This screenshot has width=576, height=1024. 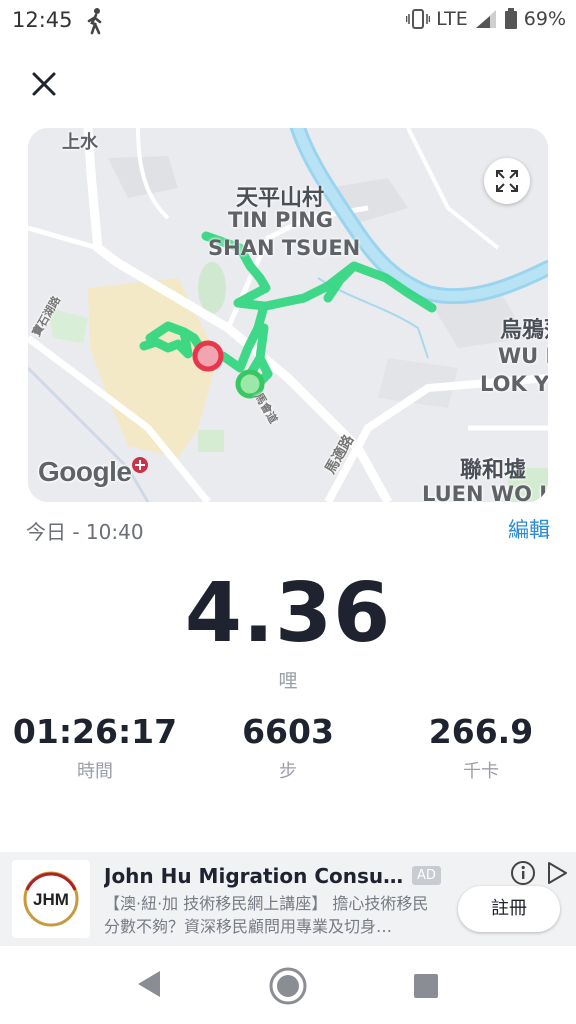 I want to click on ad-logo-text: JHM, so click(x=51, y=899).